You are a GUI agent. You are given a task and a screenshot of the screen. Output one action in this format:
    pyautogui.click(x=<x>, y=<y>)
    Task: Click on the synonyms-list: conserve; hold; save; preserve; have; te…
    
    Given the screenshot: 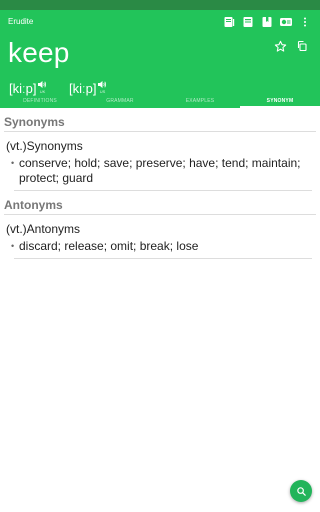 What is the action you would take?
    pyautogui.click(x=160, y=170)
    